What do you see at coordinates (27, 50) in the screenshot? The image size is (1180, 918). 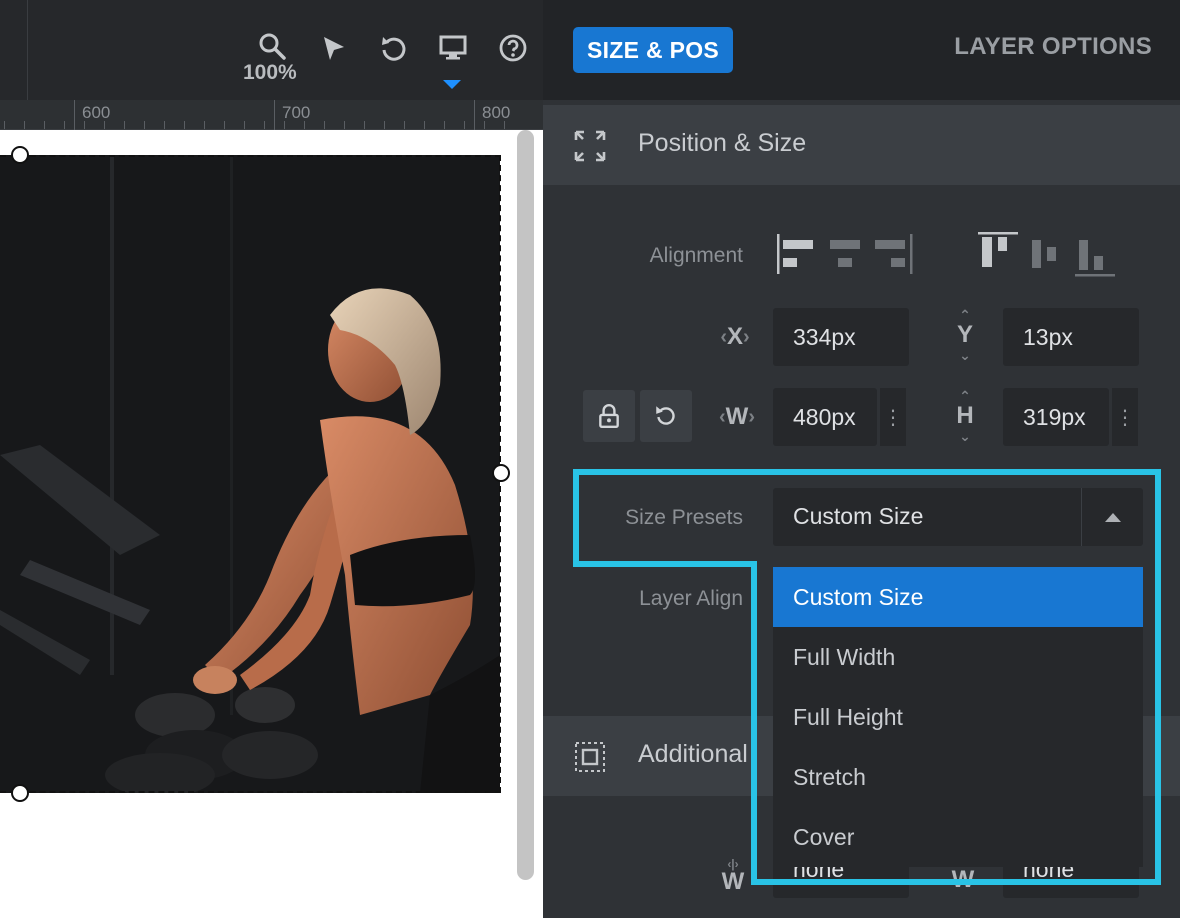 I see `toolbar-divider` at bounding box center [27, 50].